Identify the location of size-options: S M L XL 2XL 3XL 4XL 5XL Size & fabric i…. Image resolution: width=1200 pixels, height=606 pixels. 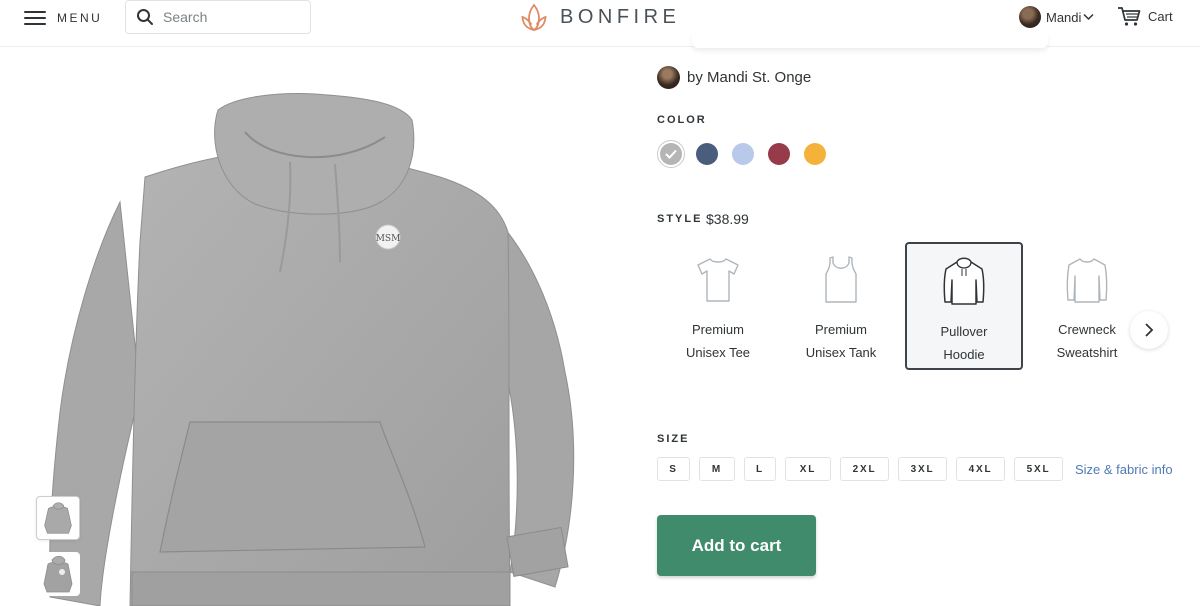
(915, 469).